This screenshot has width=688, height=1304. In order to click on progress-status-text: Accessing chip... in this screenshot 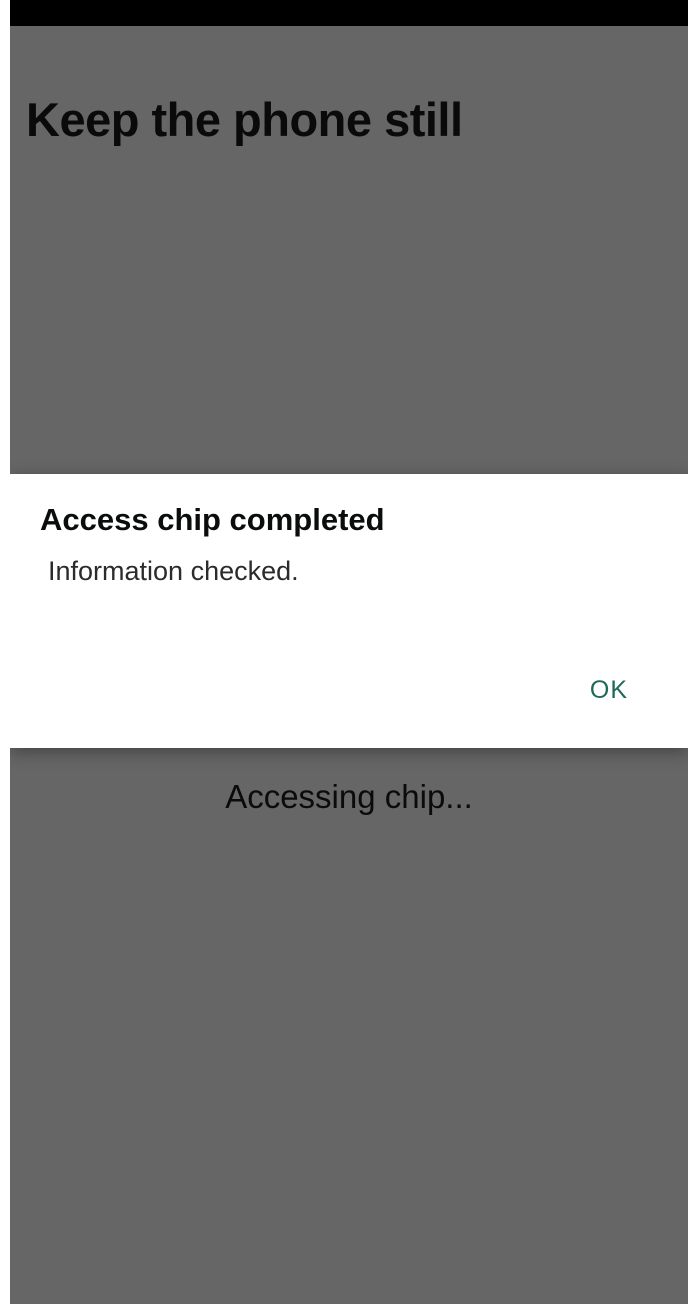, I will do `click(349, 796)`.